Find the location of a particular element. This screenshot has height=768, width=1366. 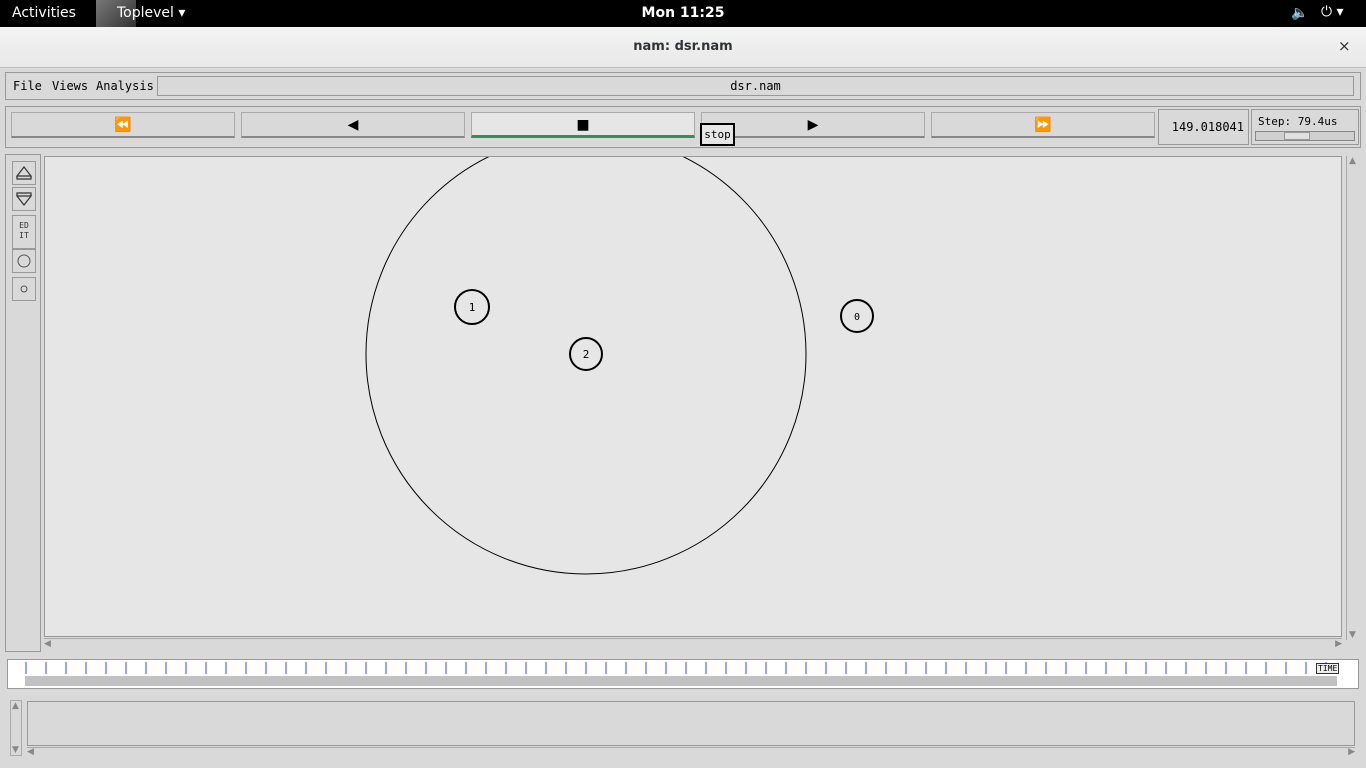

zoom-in-icon is located at coordinates (24, 173).